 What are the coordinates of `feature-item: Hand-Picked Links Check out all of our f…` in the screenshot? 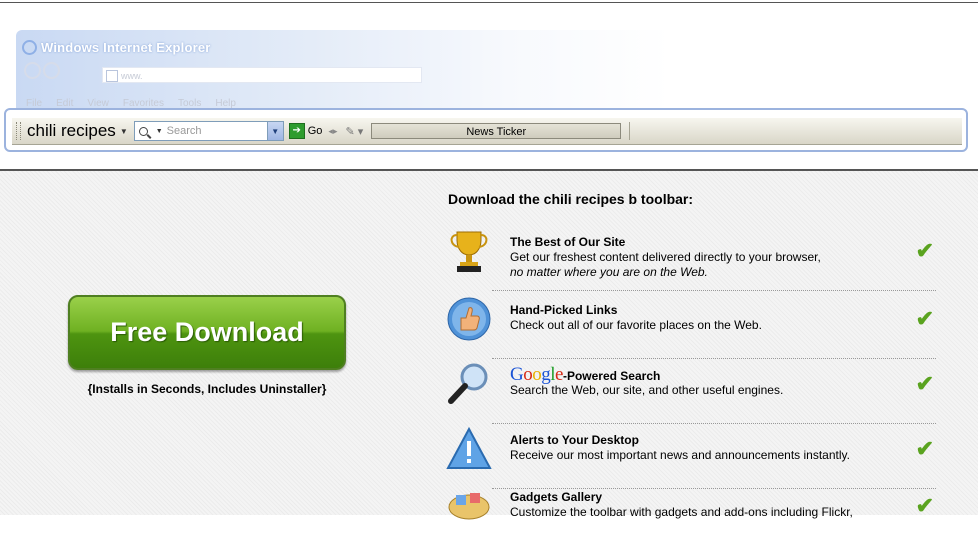 It's located at (691, 327).